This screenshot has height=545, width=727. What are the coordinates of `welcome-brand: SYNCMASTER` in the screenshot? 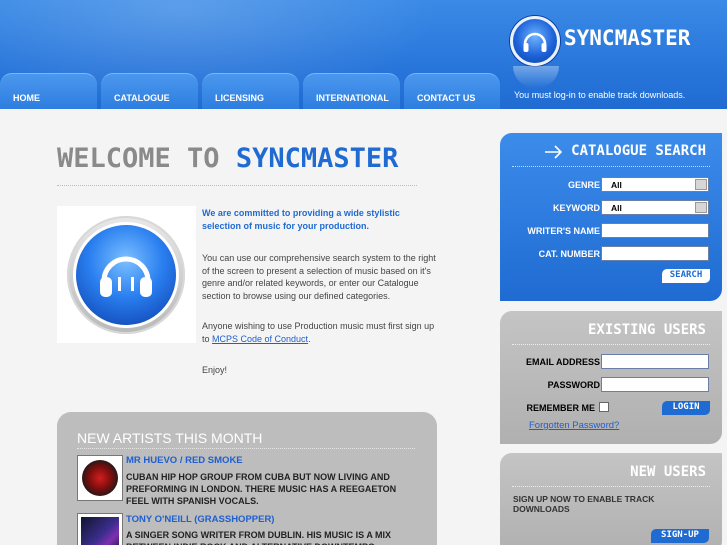 It's located at (317, 158).